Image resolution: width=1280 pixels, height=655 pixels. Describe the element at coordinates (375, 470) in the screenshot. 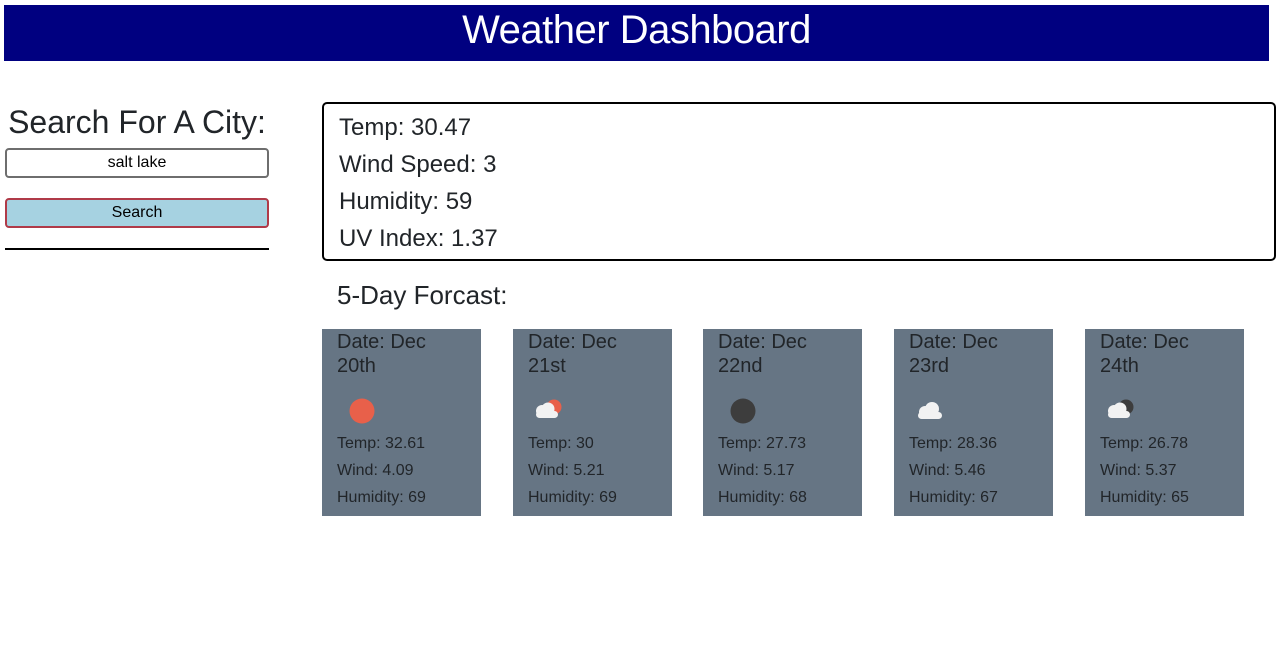

I see `forecast-wind: Wind: 4.09` at that location.